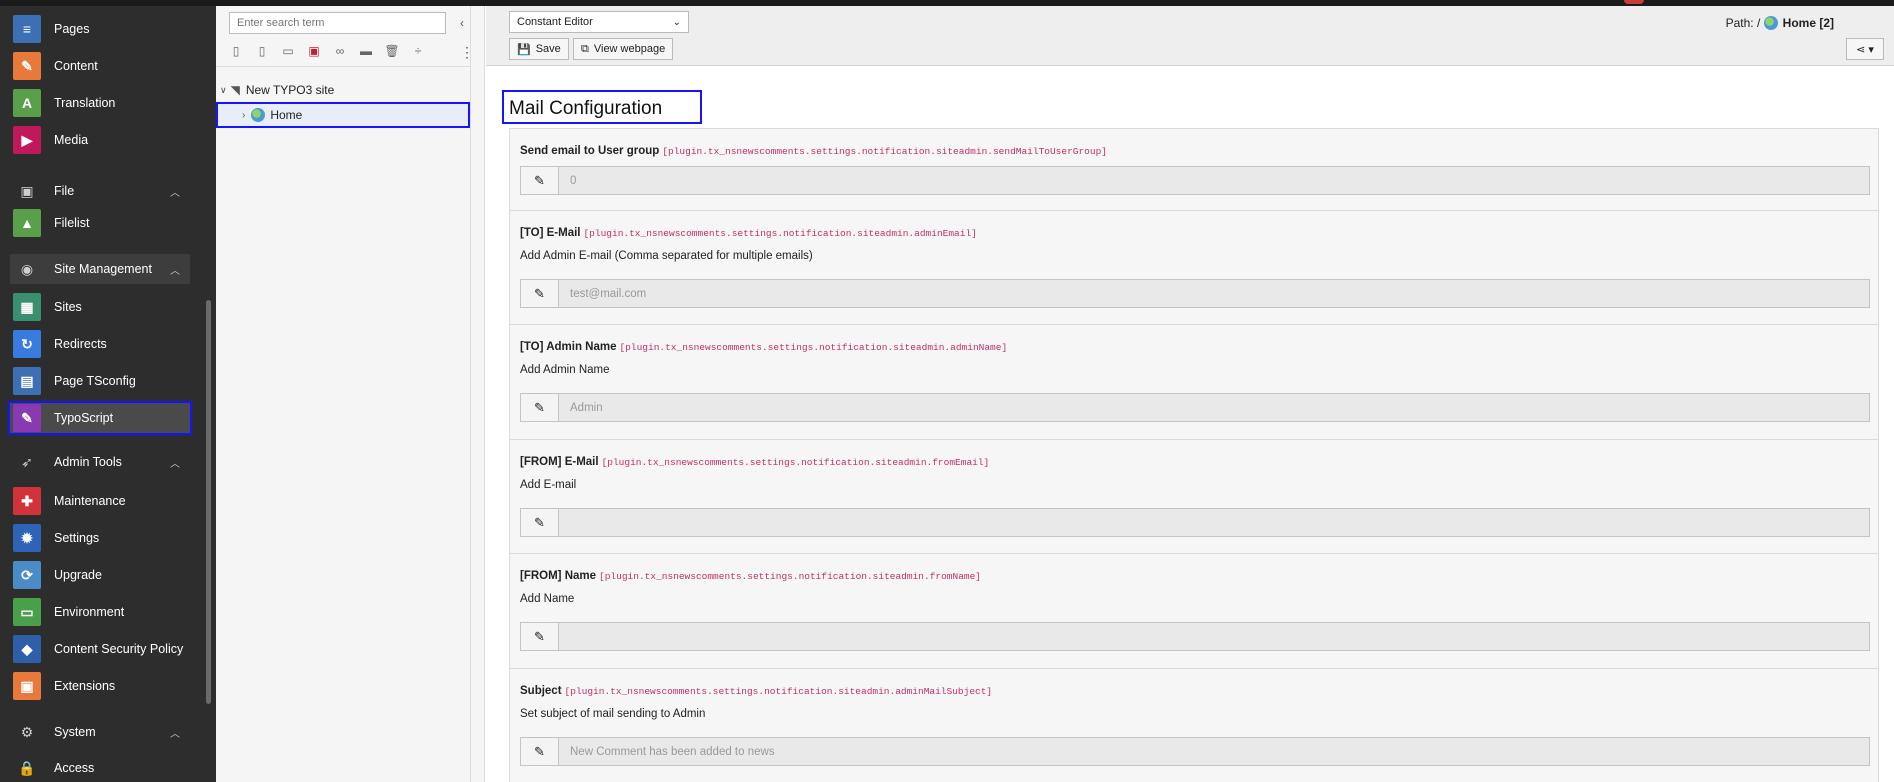  Describe the element at coordinates (100, 269) in the screenshot. I see `group-site-management: ◉ Site Management ︿` at that location.